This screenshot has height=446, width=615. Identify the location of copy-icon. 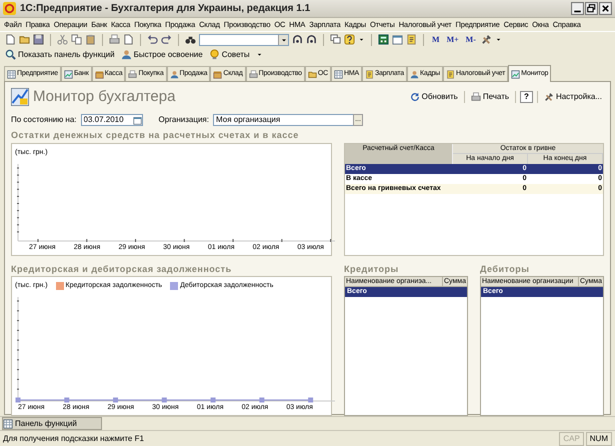
(76, 39).